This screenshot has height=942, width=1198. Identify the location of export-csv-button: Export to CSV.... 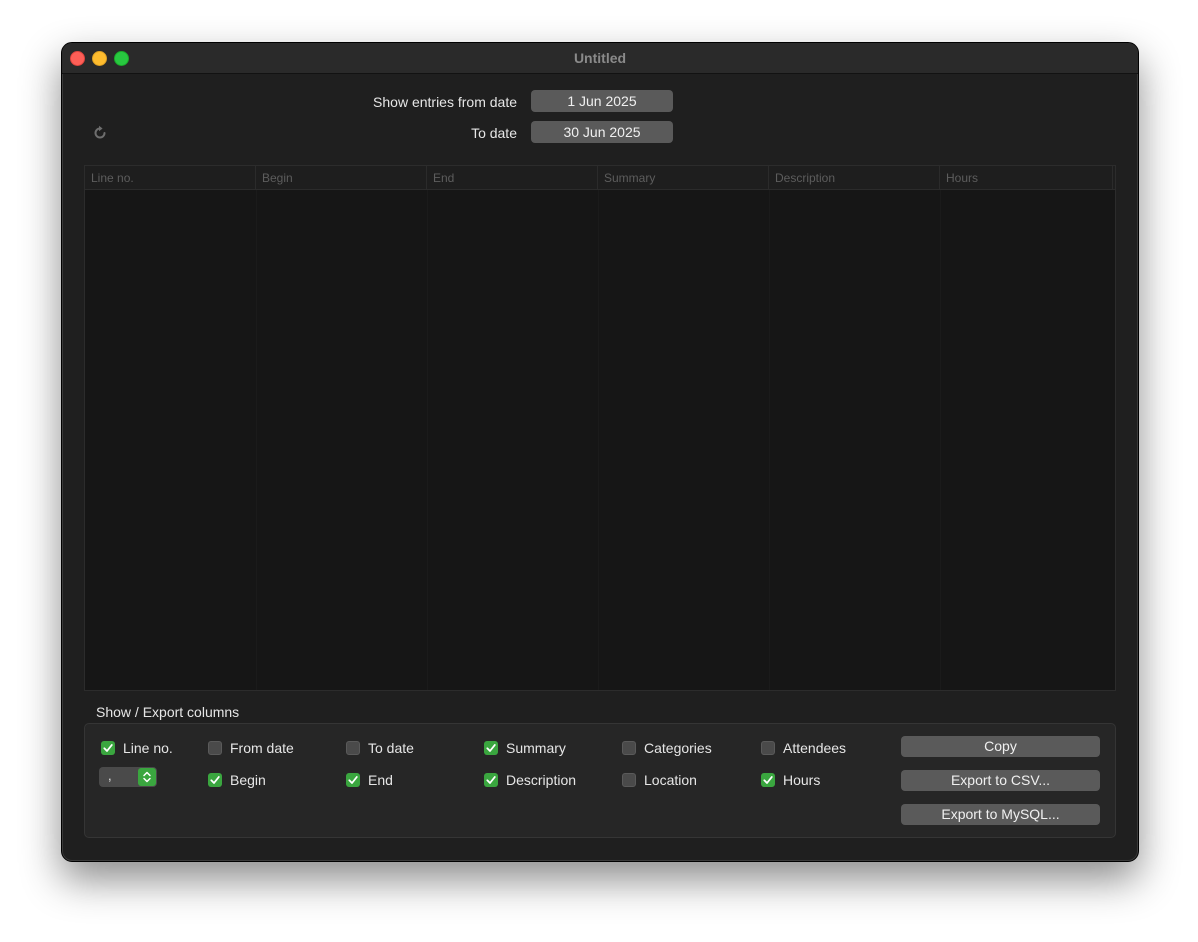
(1000, 780).